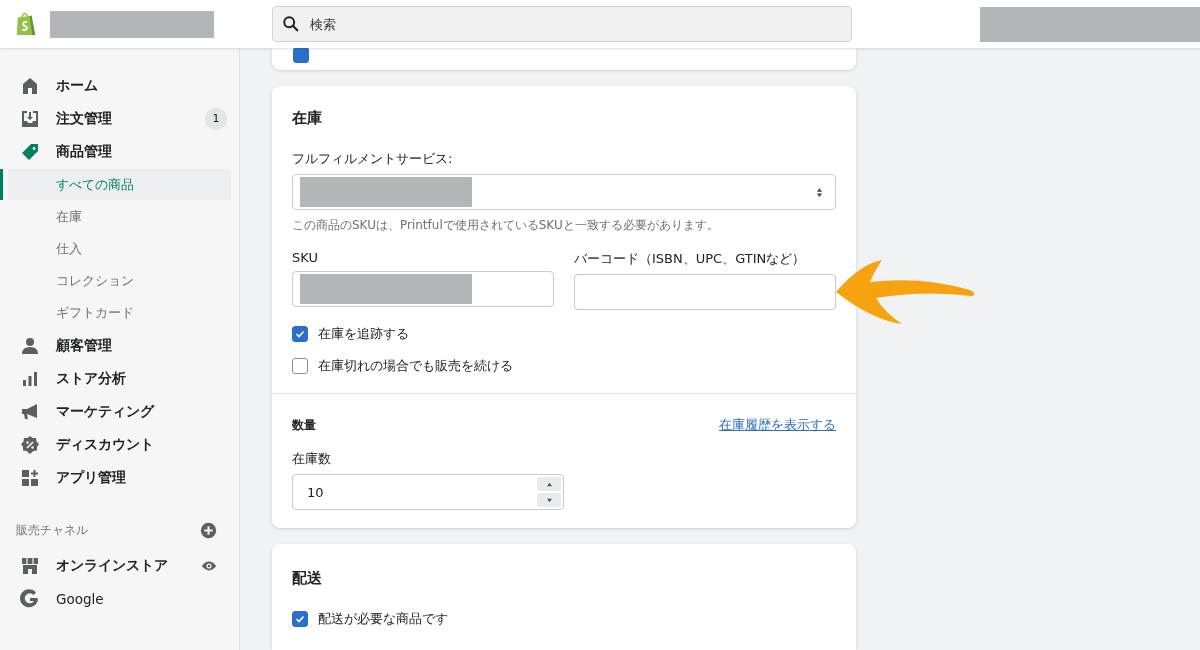  What do you see at coordinates (216, 118) in the screenshot?
I see `count-badge: 1` at bounding box center [216, 118].